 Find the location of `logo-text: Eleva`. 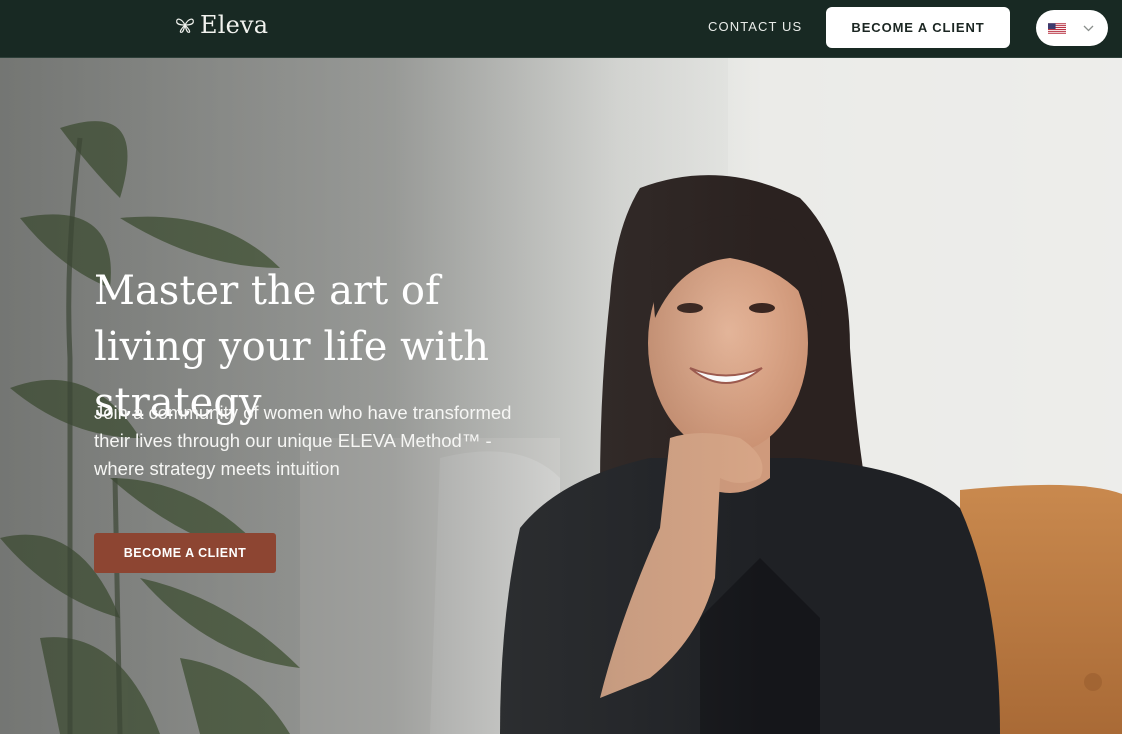

logo-text: Eleva is located at coordinates (234, 25).